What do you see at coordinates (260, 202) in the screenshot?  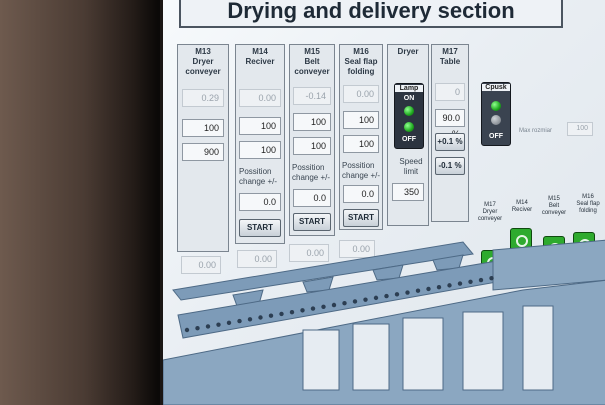 I see `m14-position-input: 0.0` at bounding box center [260, 202].